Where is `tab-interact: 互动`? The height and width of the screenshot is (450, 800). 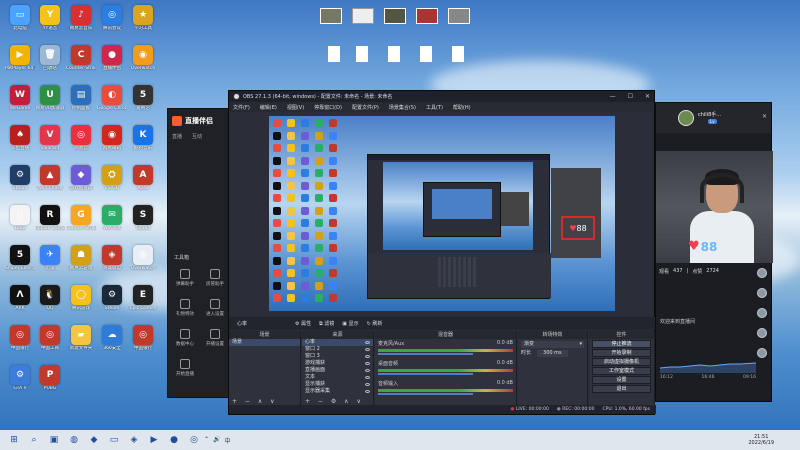
tab-interact: 互动 is located at coordinates (197, 136).